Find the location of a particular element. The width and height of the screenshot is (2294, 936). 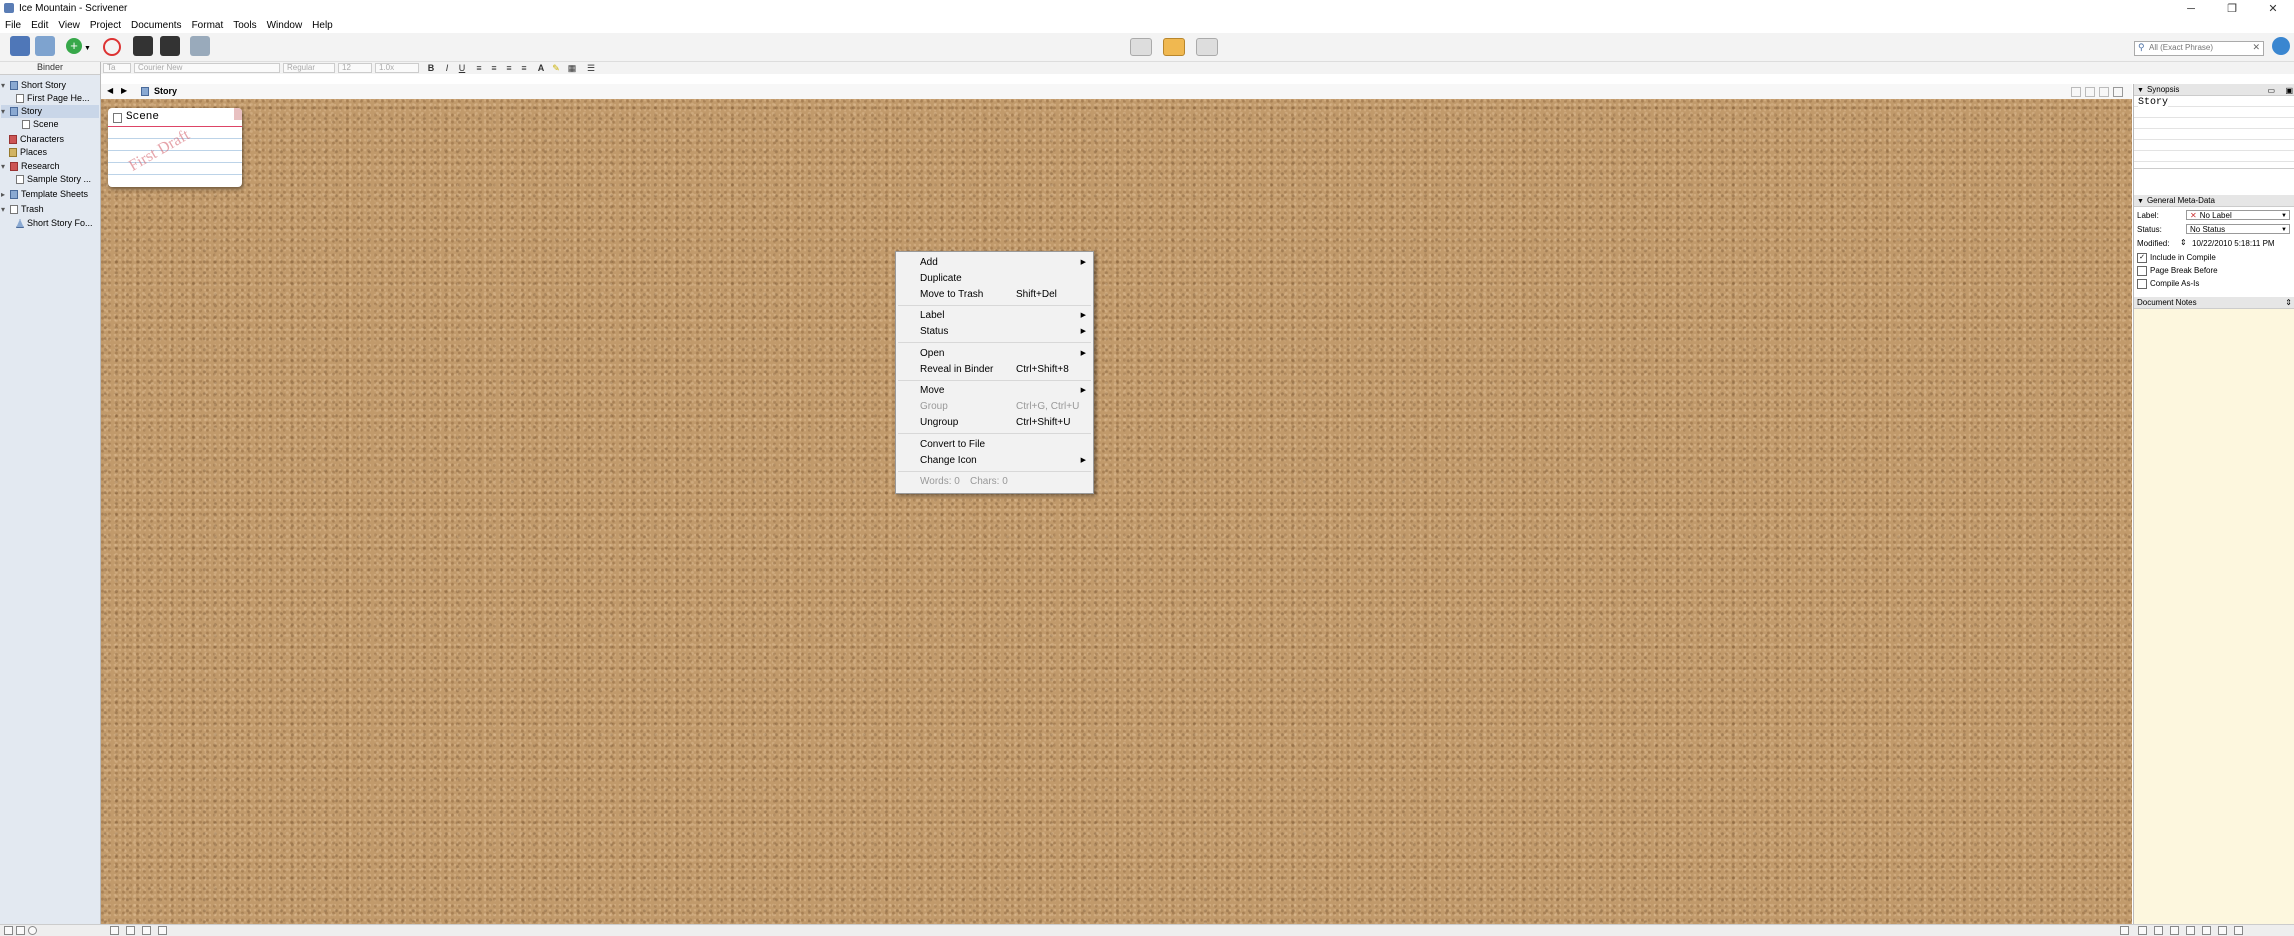

notes-tab-icon is located at coordinates (2142, 930).